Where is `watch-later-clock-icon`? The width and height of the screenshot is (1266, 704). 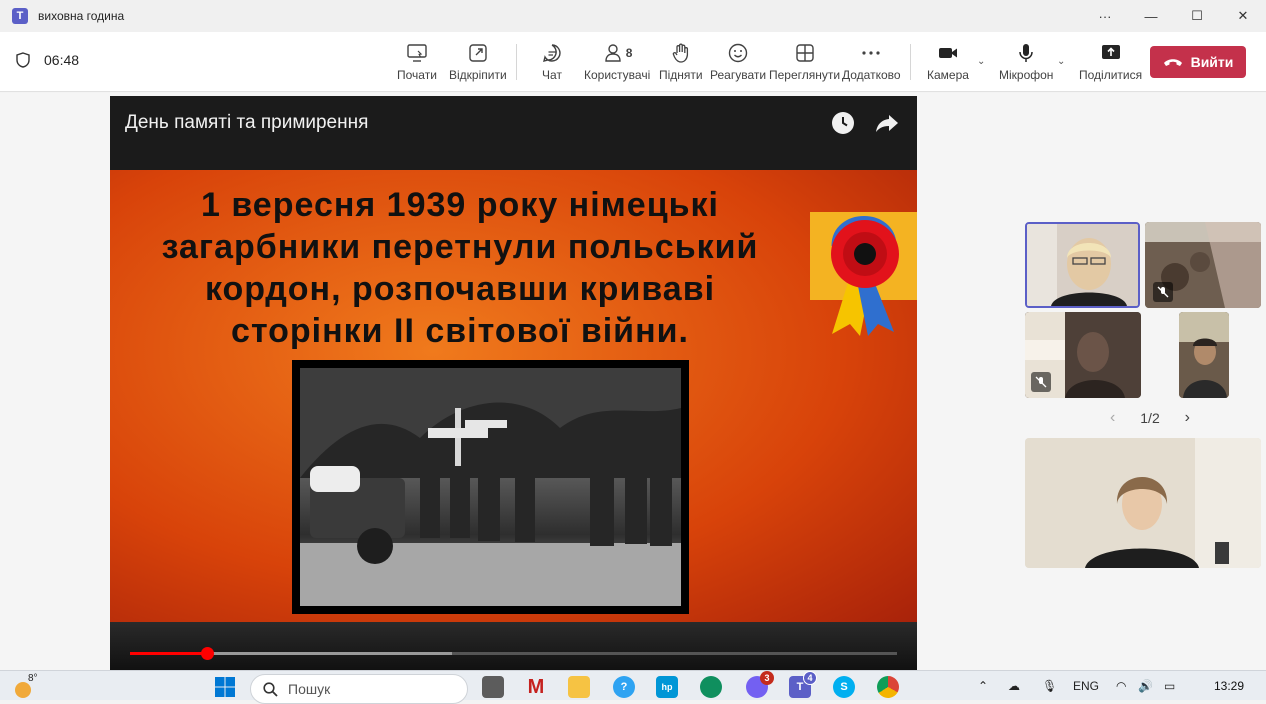 watch-later-clock-icon is located at coordinates (843, 123).